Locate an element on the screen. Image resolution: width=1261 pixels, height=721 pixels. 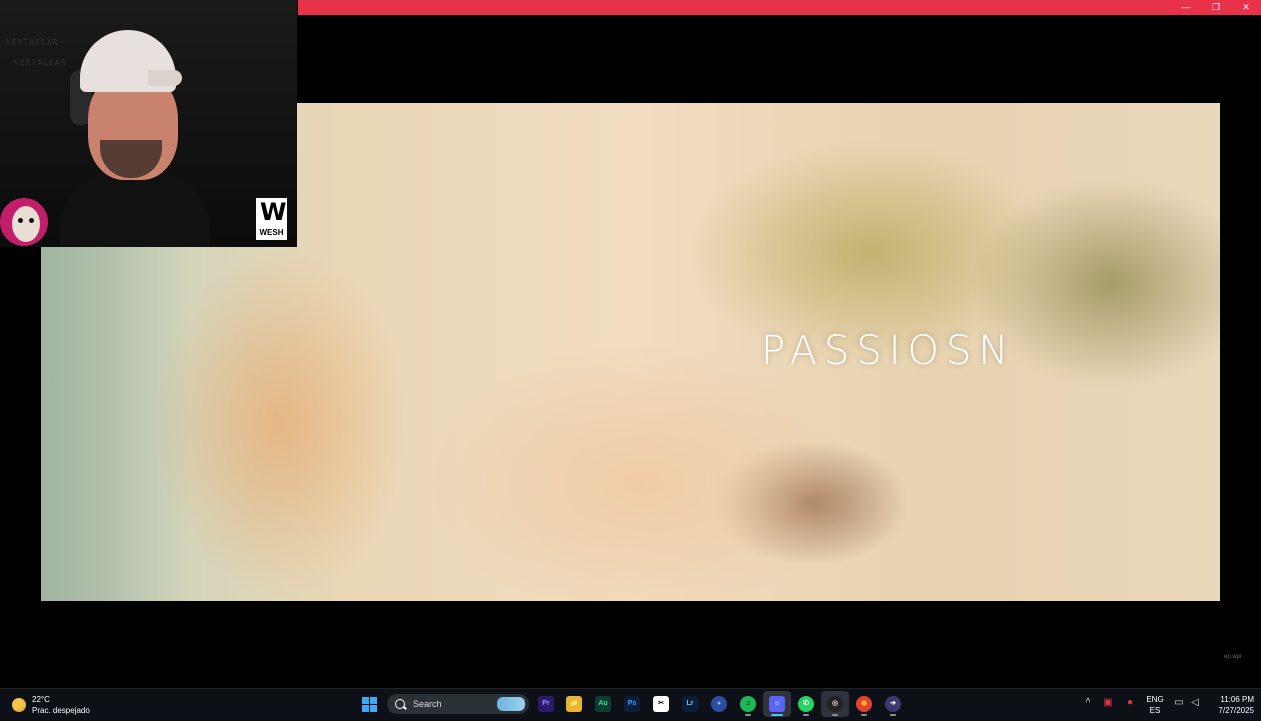
taskbar-whatsapp-icon: ✆ is located at coordinates (806, 704).